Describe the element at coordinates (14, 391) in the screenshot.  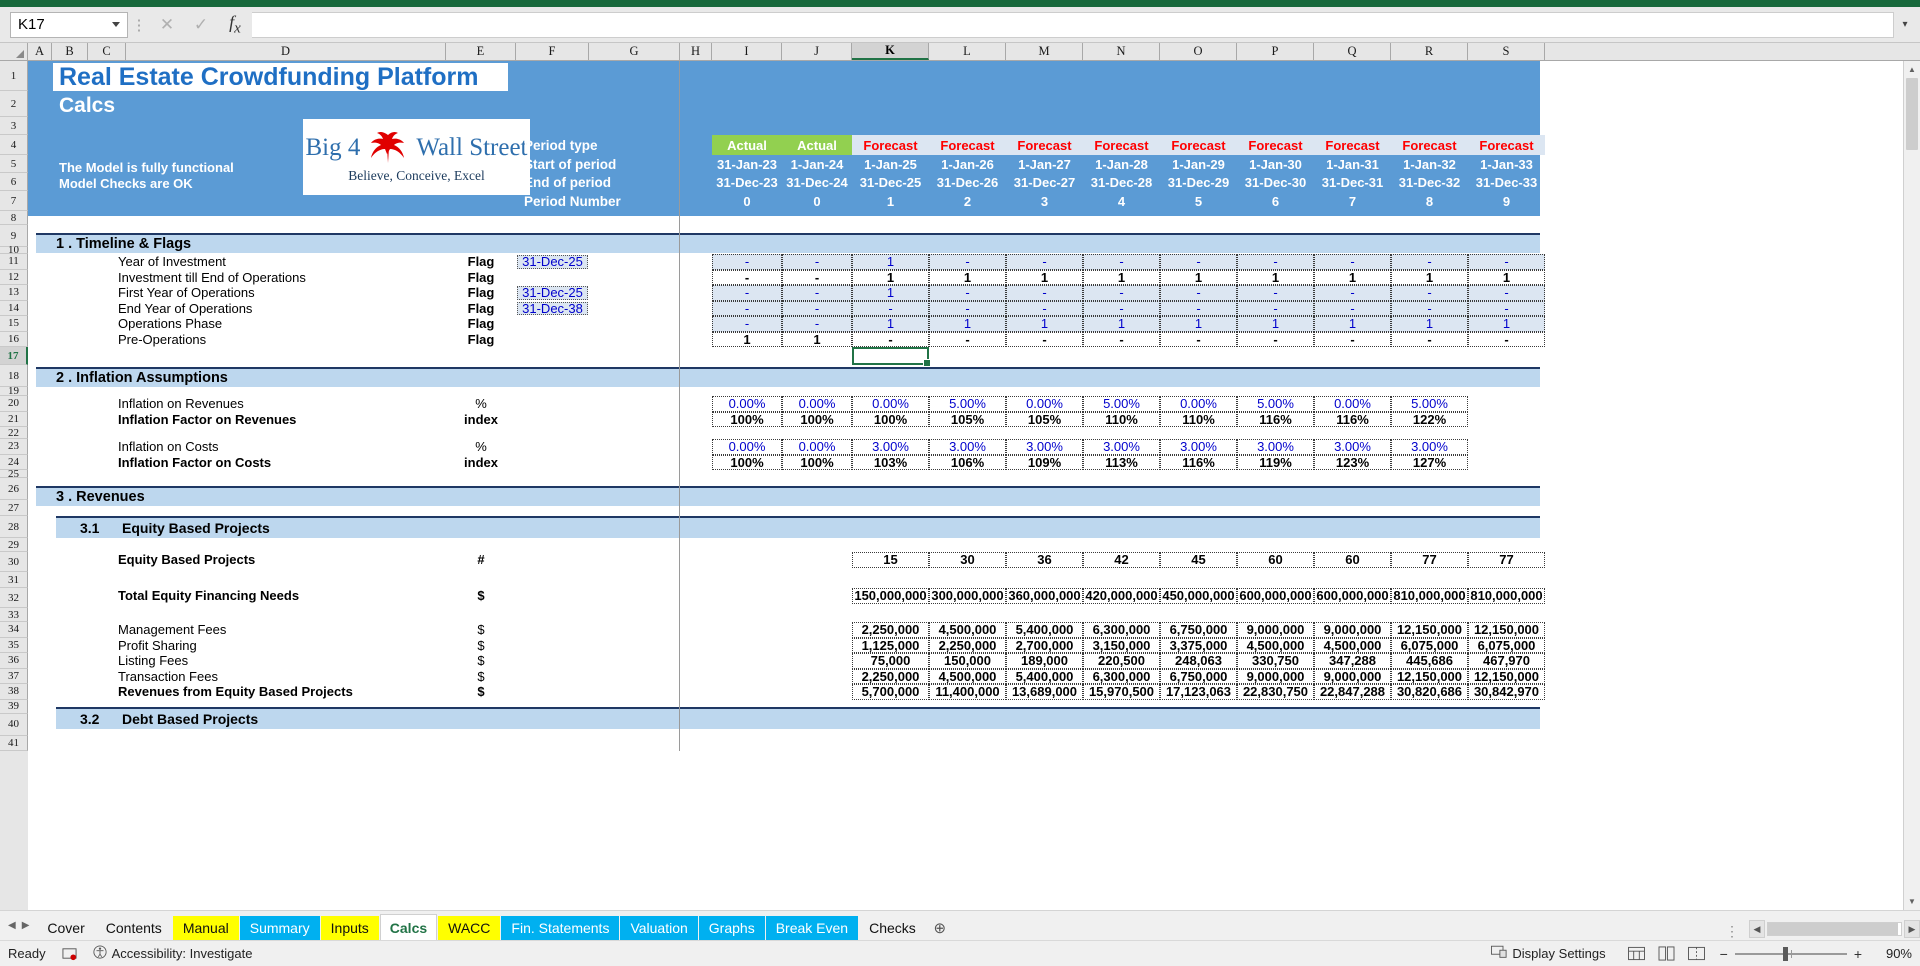
I see `row-header-19: 19` at that location.